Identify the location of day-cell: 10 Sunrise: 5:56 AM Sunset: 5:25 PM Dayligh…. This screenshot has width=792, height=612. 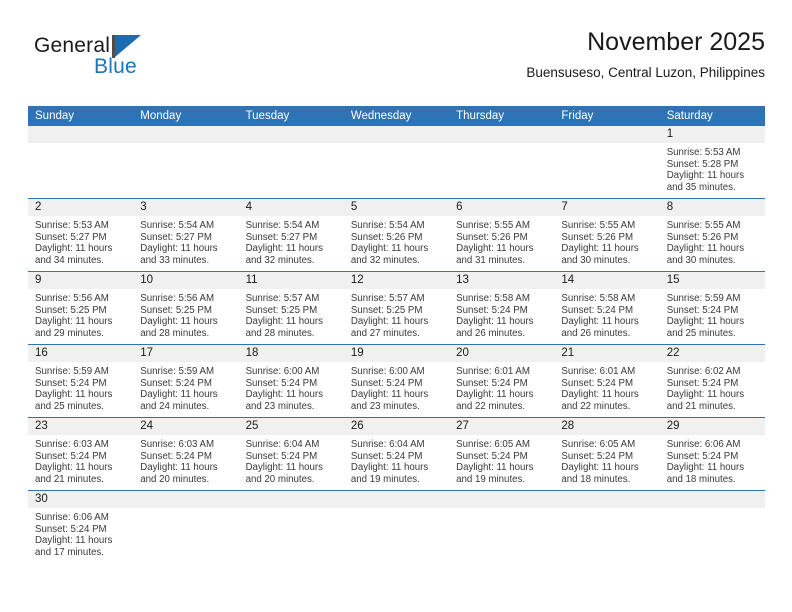
(186, 308).